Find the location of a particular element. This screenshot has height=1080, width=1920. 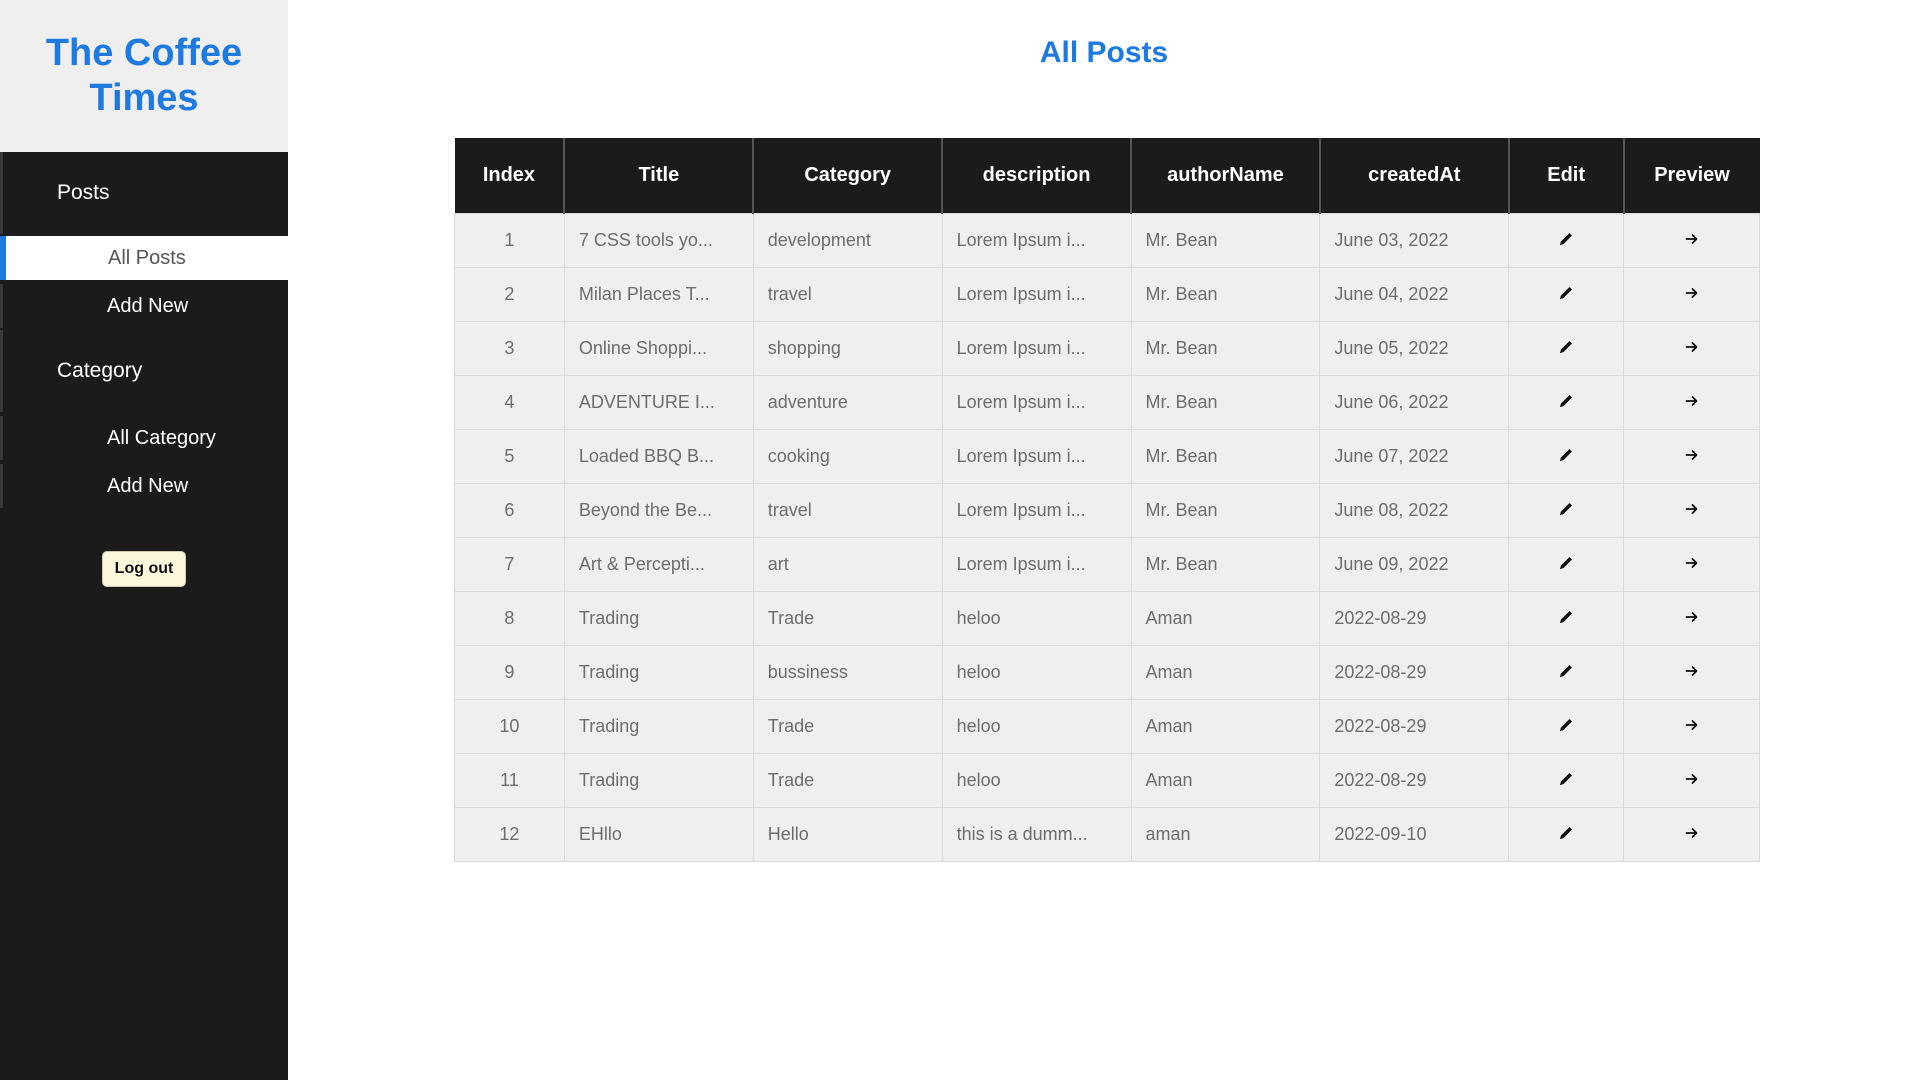

brand-title: The Coffee Times is located at coordinates (144, 76).